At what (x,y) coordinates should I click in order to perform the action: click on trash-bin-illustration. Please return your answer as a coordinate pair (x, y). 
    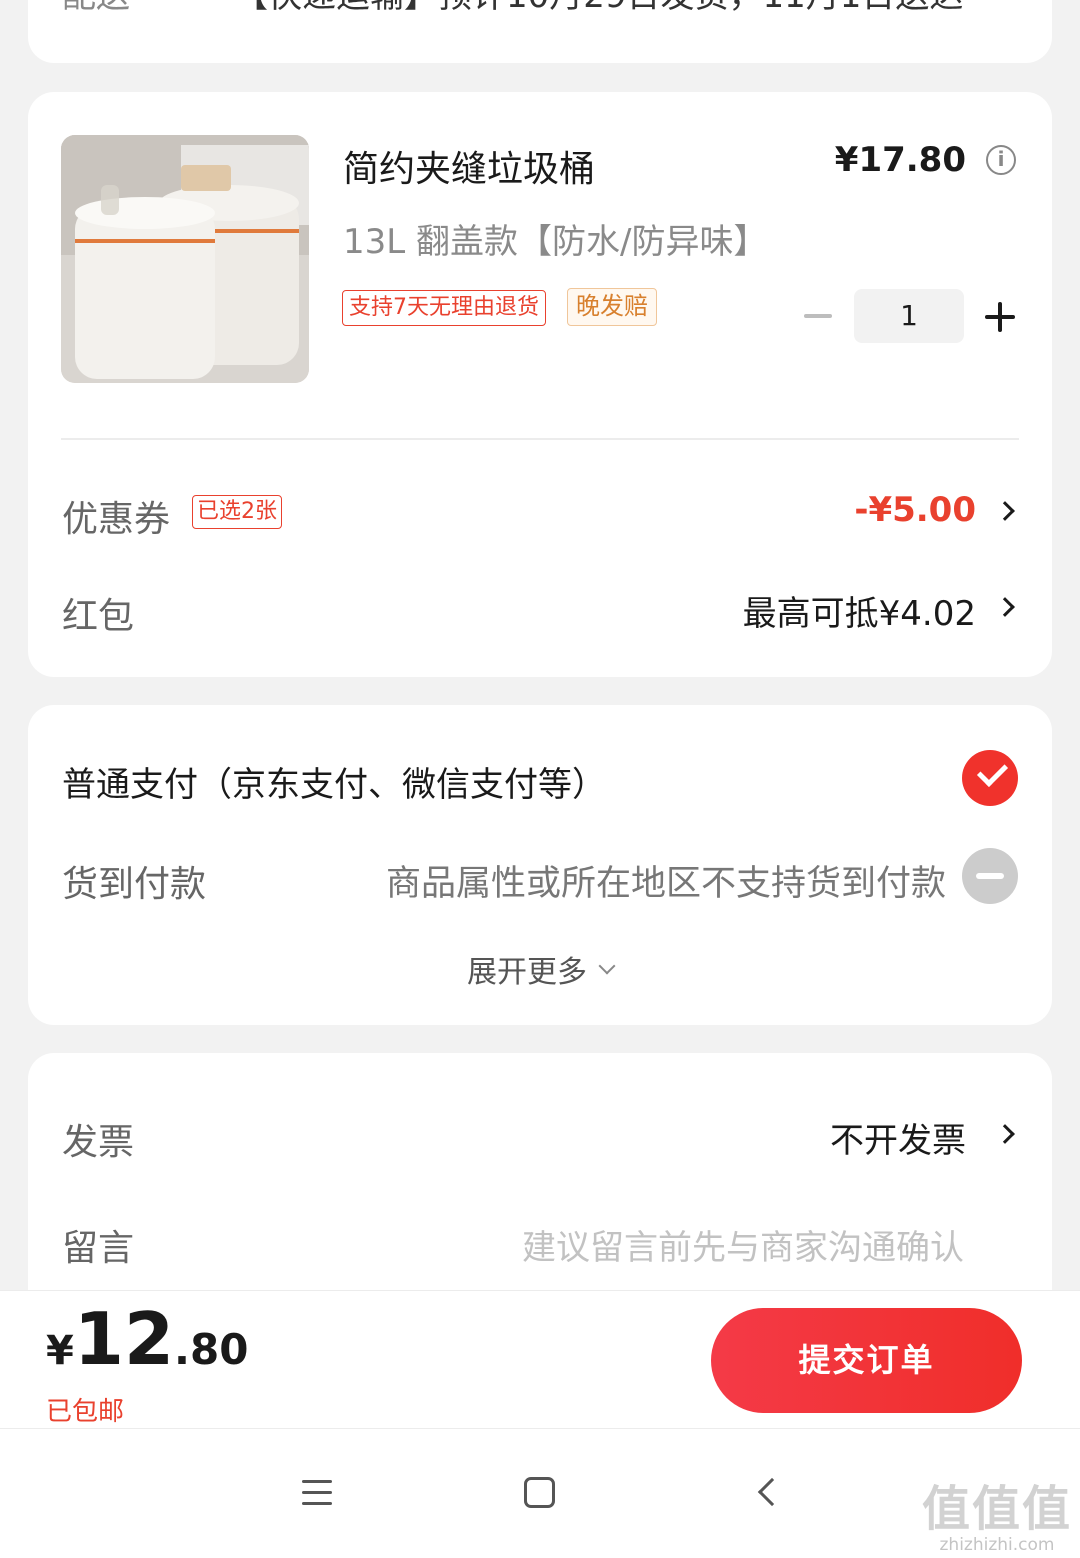
    Looking at the image, I should click on (185, 259).